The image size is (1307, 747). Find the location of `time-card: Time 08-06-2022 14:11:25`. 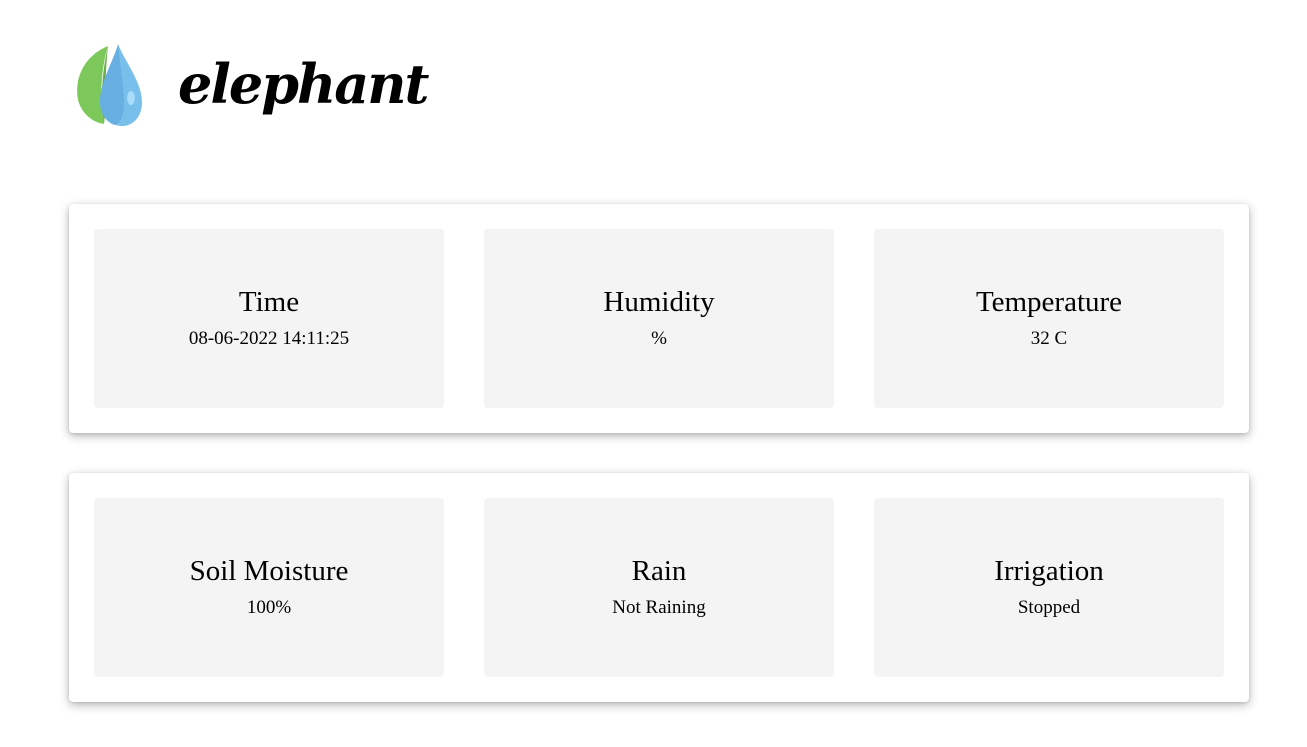

time-card: Time 08-06-2022 14:11:25 is located at coordinates (269, 318).